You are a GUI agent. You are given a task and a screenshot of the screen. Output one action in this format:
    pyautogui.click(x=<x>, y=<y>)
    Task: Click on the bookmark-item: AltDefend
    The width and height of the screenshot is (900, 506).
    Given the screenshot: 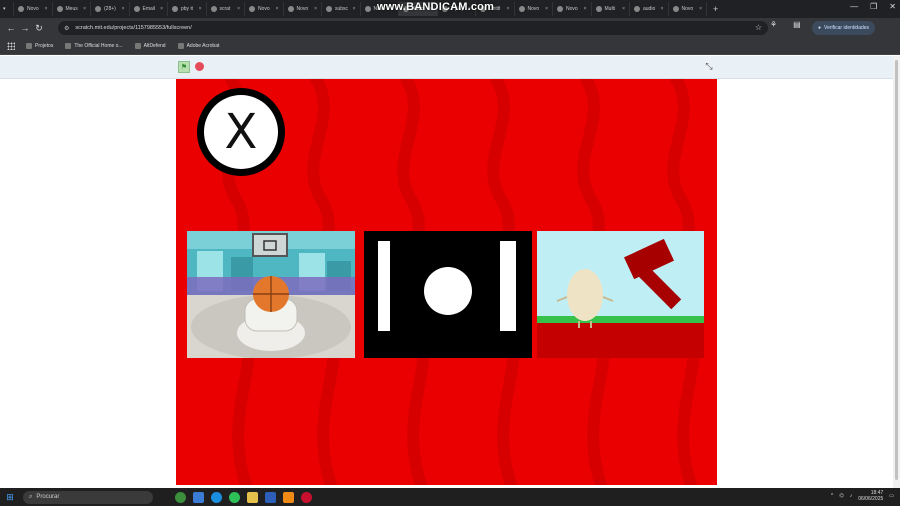 What is the action you would take?
    pyautogui.click(x=150, y=46)
    